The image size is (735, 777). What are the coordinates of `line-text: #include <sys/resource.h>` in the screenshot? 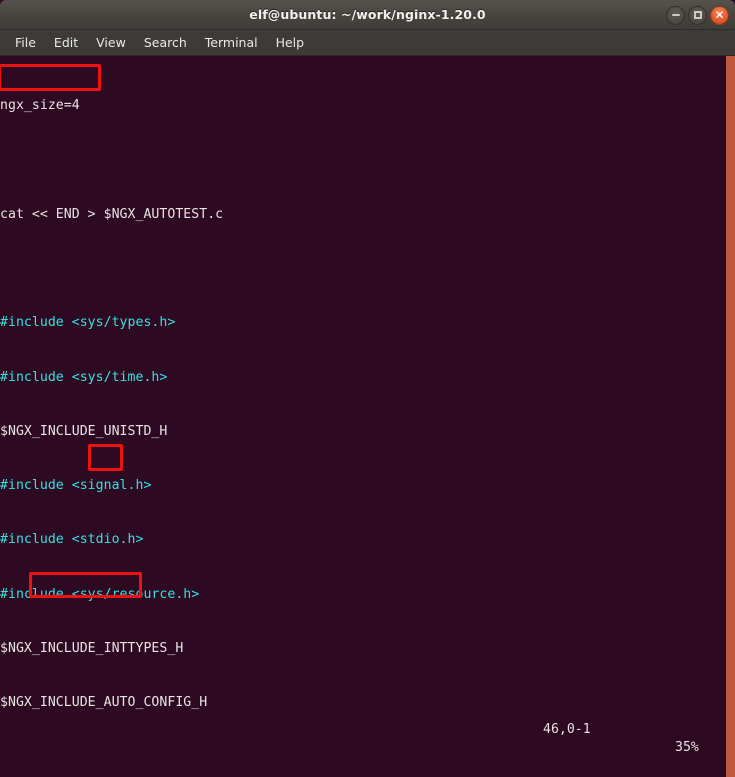 It's located at (100, 594).